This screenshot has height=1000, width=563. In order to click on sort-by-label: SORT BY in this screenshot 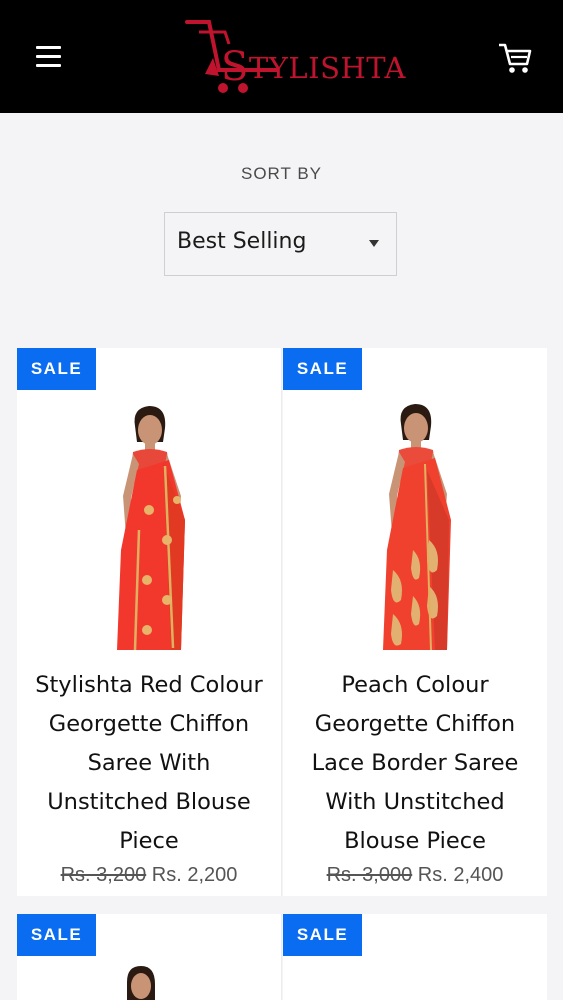, I will do `click(281, 173)`.